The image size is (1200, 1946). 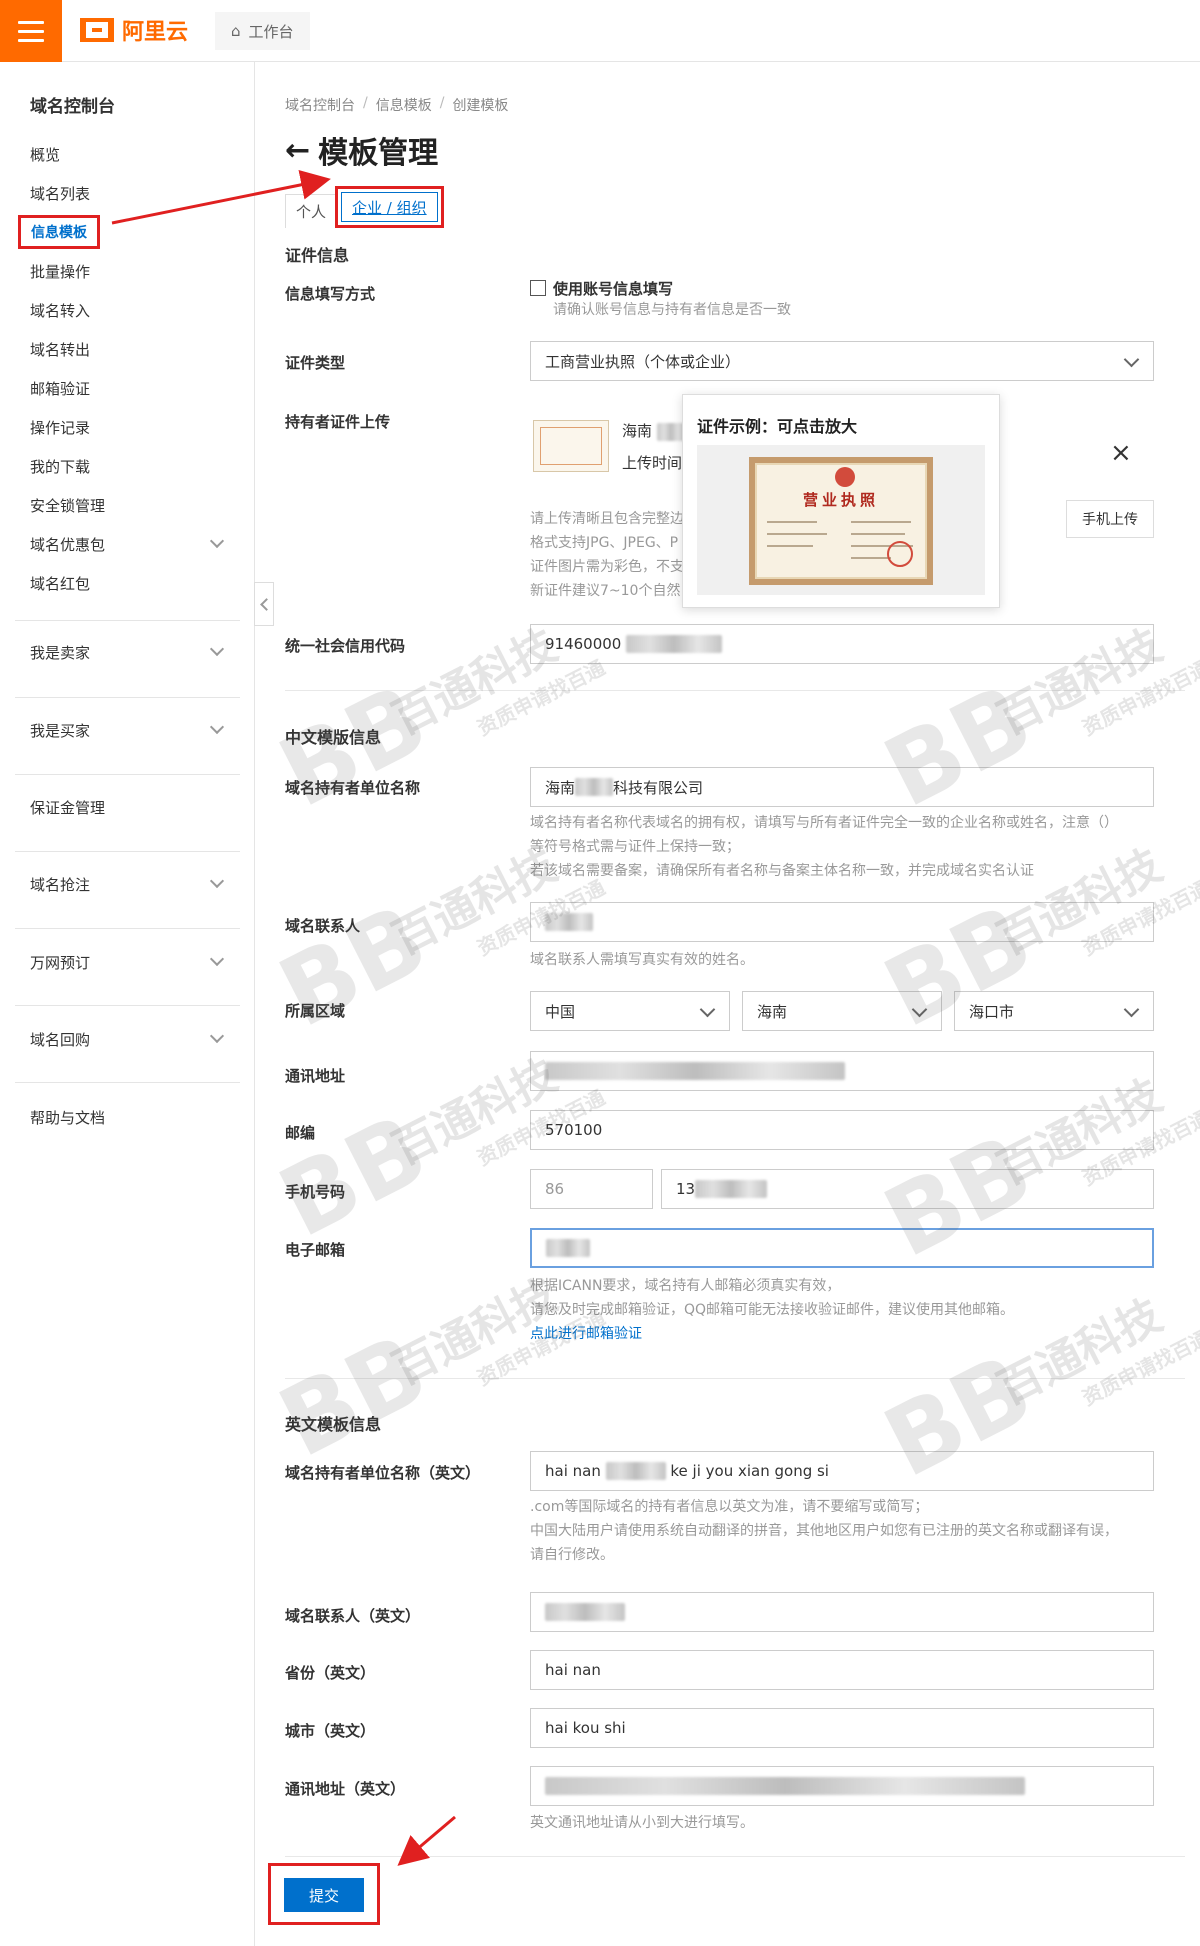 What do you see at coordinates (330, 294) in the screenshot?
I see `fill-mode-label: 信息填写方式` at bounding box center [330, 294].